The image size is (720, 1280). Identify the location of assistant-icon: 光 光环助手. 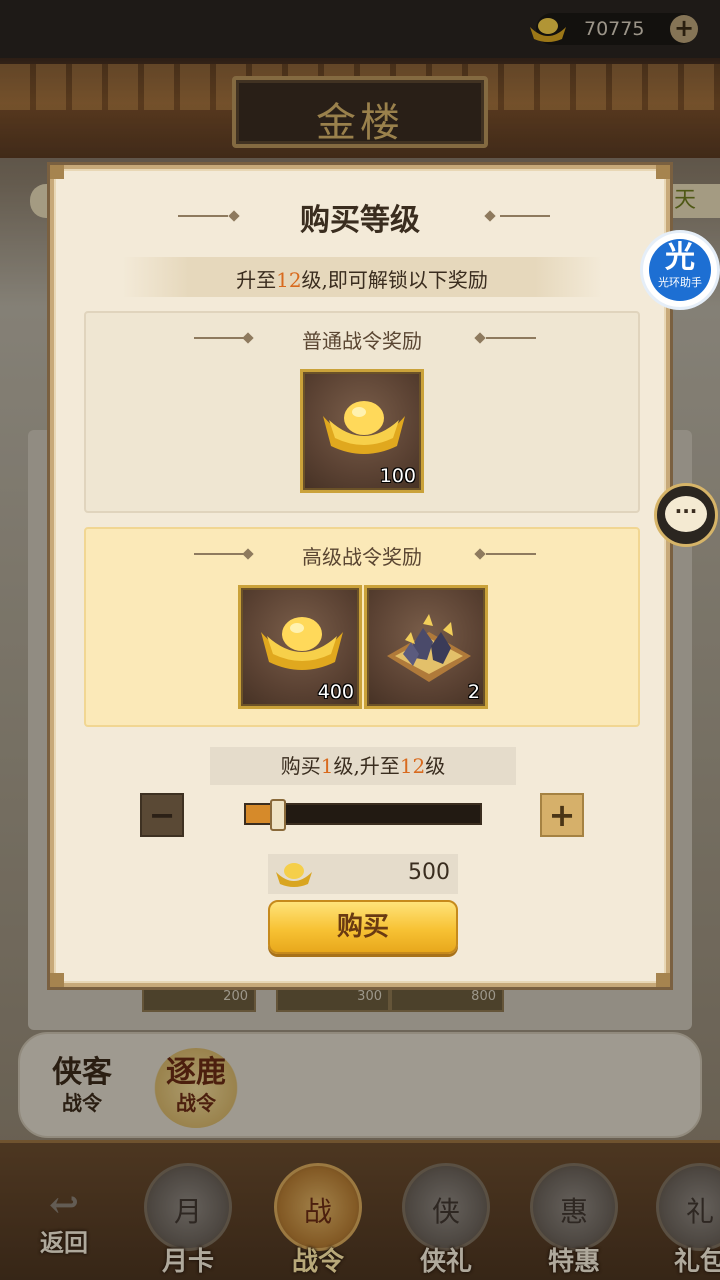
(680, 270).